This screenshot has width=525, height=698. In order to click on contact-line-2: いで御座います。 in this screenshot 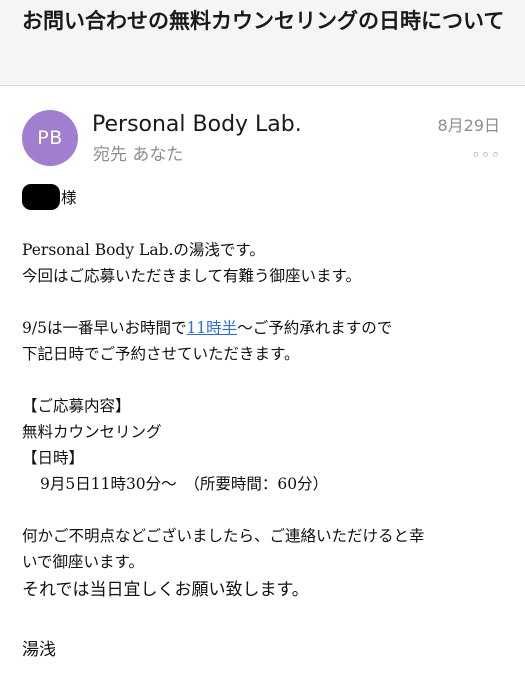, I will do `click(83, 562)`.